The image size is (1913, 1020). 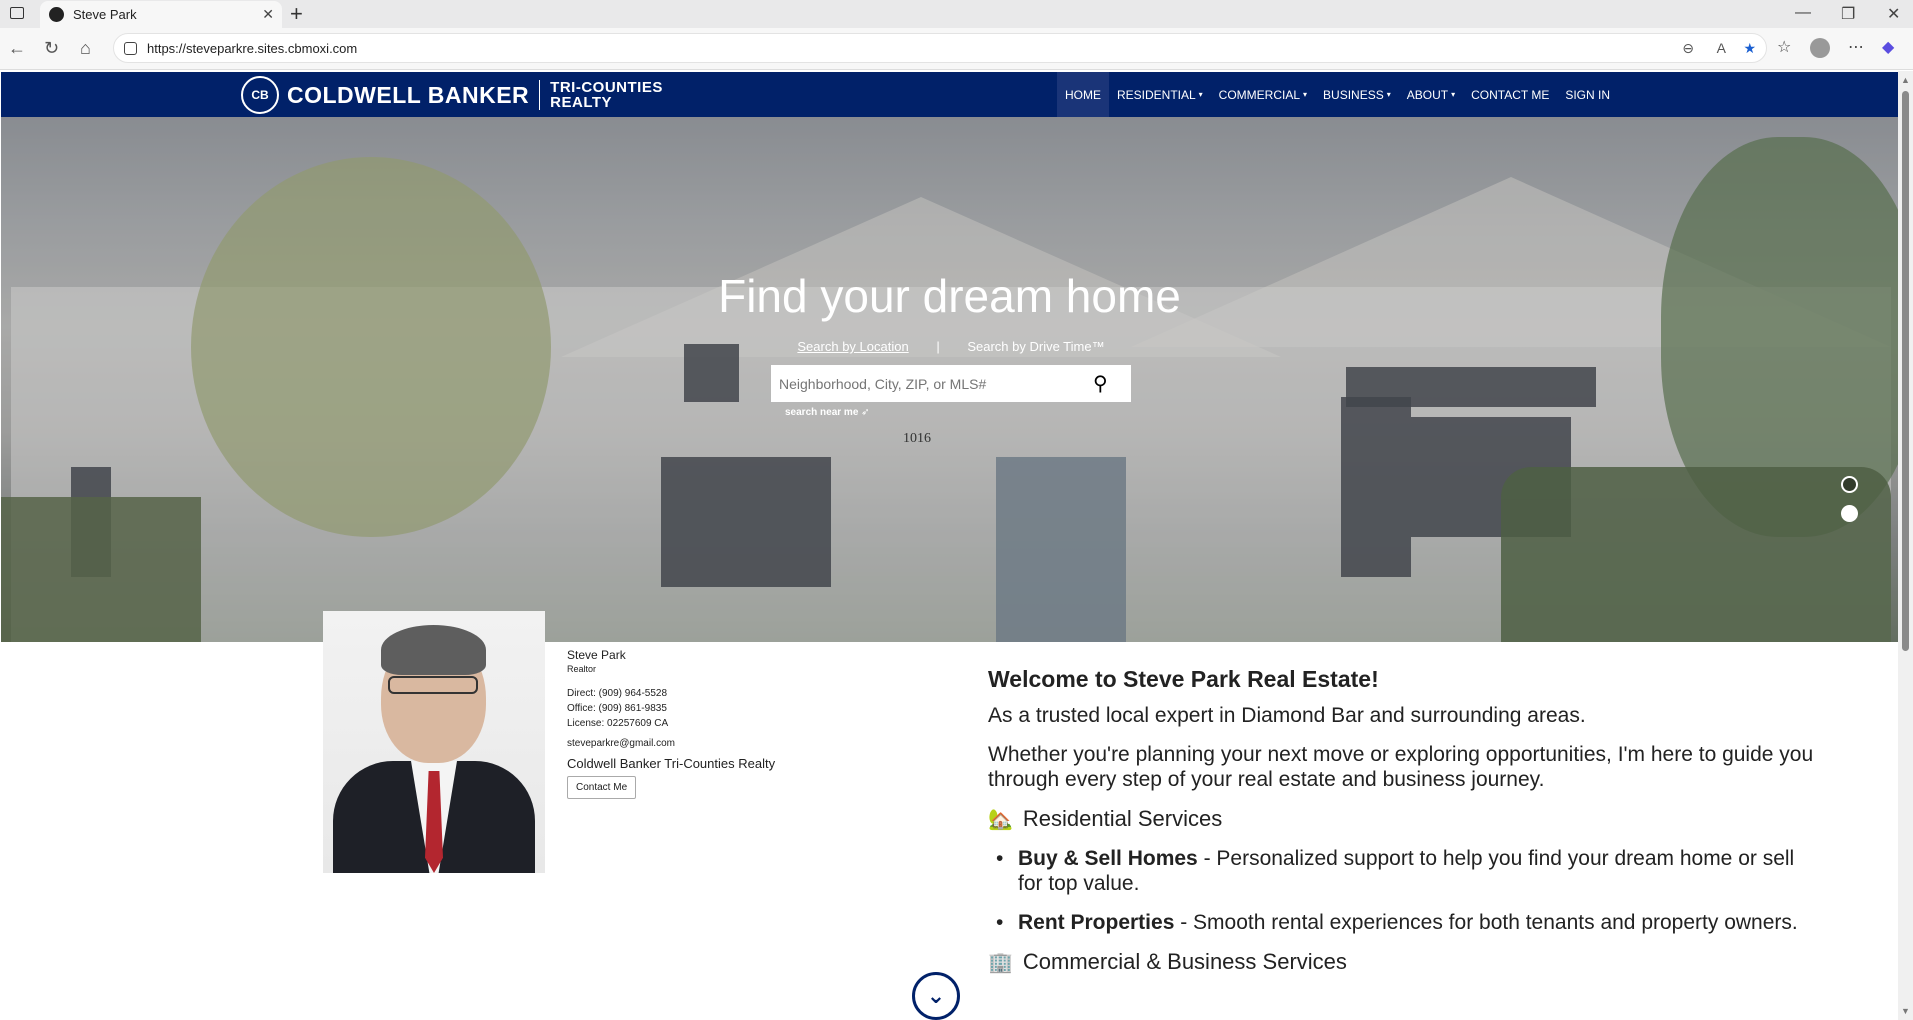 I want to click on scroll-up-arrow-icon: ▲, so click(x=1905, y=80).